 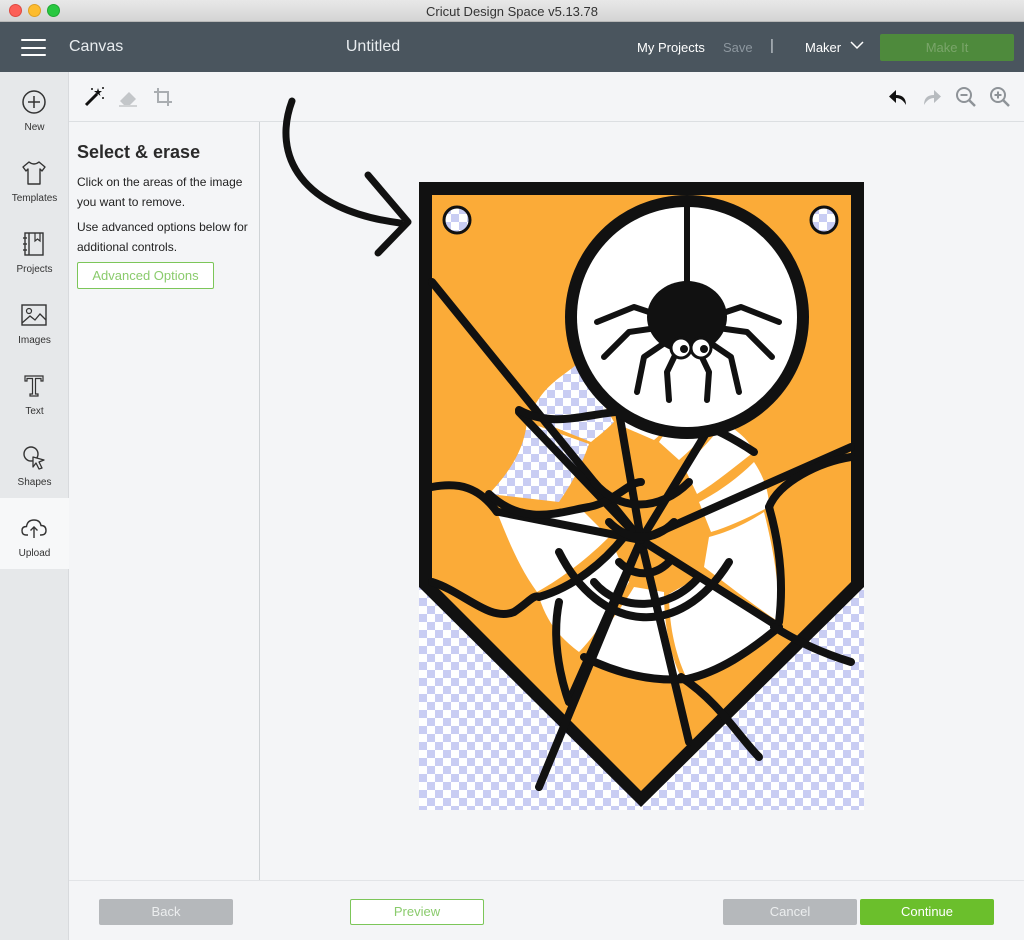 What do you see at coordinates (34, 553) in the screenshot?
I see `sidebar-item-label: Upload` at bounding box center [34, 553].